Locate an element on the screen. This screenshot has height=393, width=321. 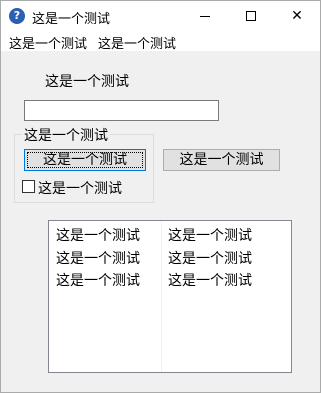
maximize-icon is located at coordinates (251, 16).